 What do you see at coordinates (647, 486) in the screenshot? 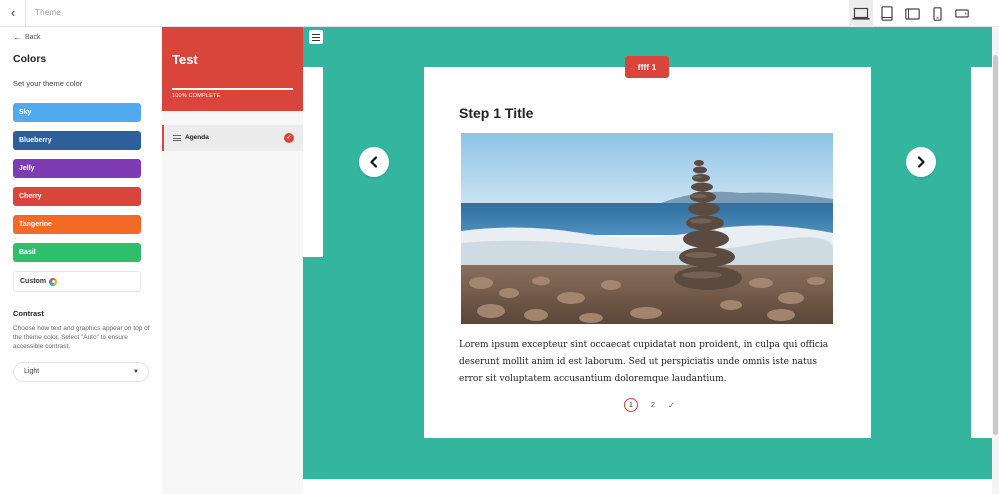
I see `stage-footer` at bounding box center [647, 486].